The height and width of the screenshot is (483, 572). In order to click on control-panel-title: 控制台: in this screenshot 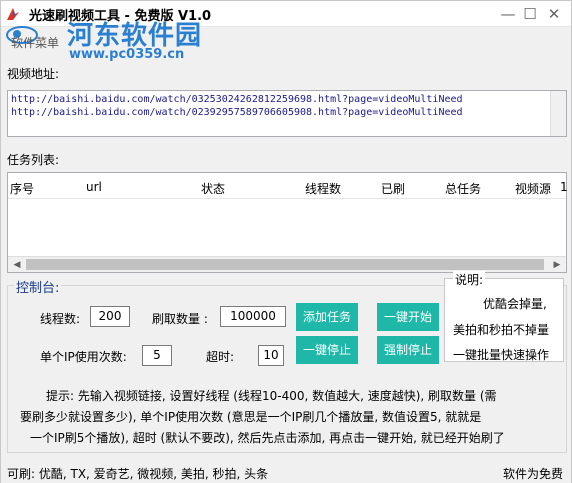, I will do `click(38, 286)`.